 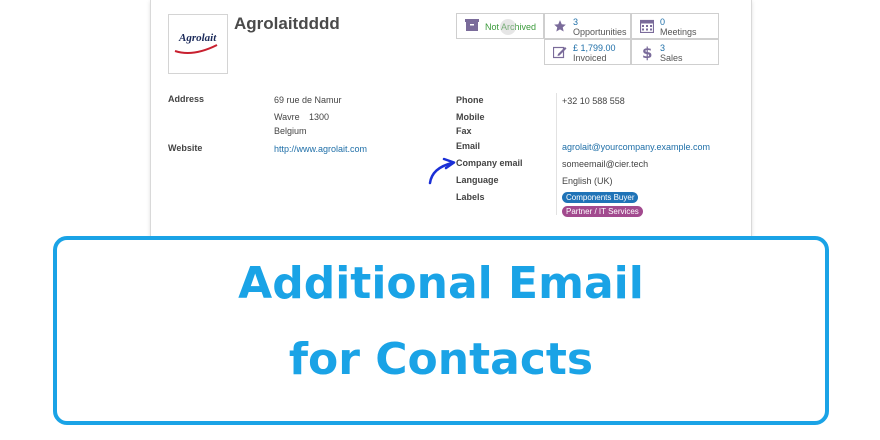 What do you see at coordinates (470, 197) in the screenshot?
I see `labels-label: Labels` at bounding box center [470, 197].